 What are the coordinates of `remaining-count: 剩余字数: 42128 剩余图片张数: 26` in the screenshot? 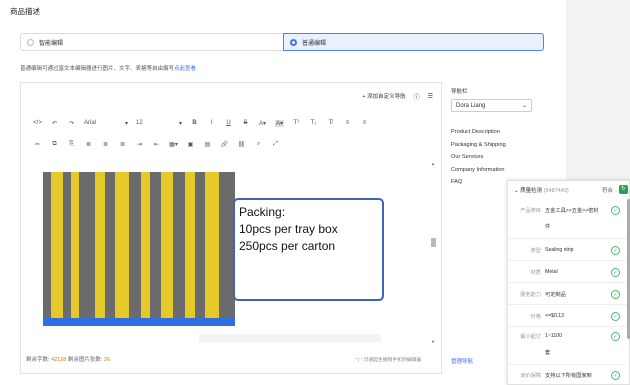 It's located at (68, 359).